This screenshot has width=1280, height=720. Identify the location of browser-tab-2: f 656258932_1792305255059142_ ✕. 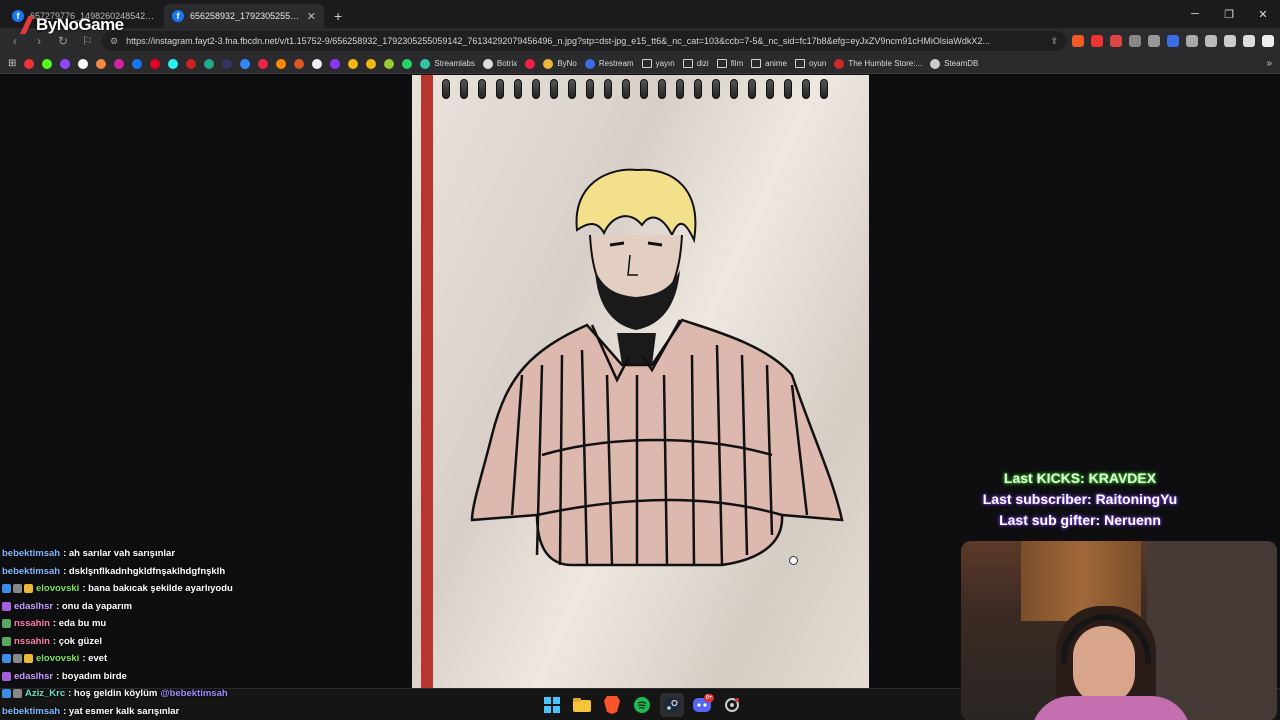
(244, 16).